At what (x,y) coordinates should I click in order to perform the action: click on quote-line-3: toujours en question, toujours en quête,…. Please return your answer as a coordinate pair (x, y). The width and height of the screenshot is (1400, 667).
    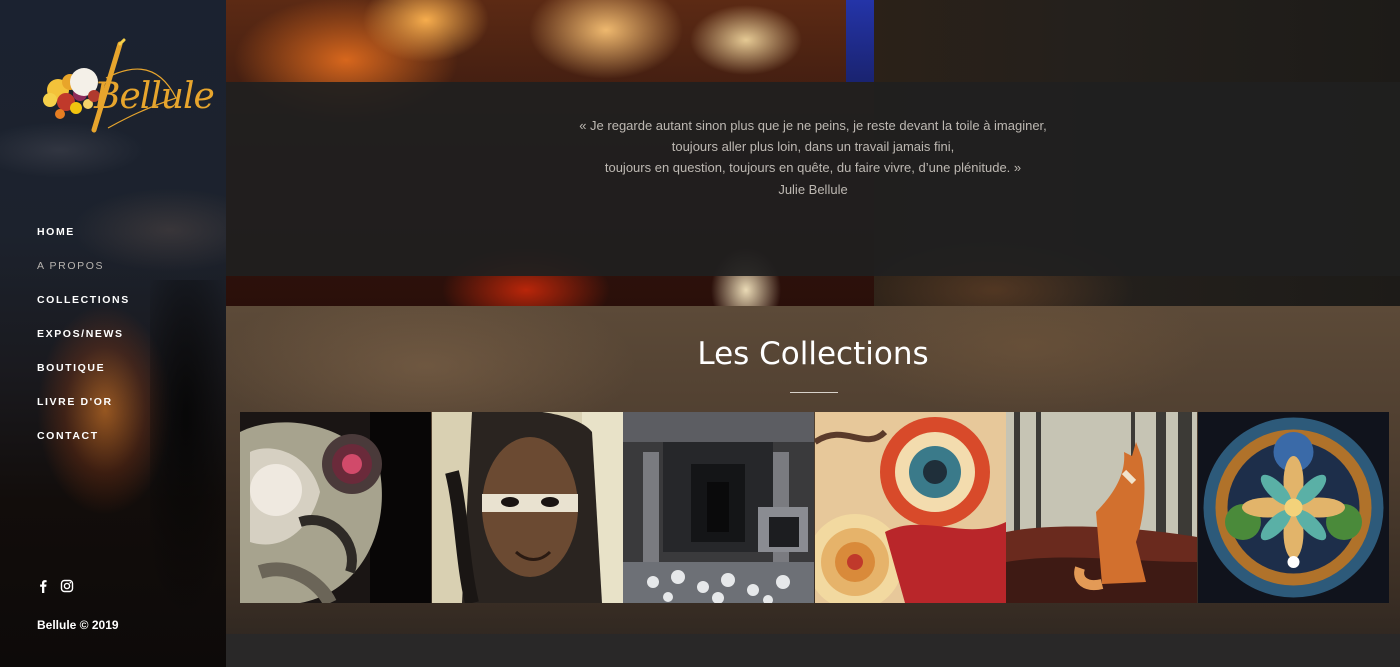
    Looking at the image, I should click on (813, 168).